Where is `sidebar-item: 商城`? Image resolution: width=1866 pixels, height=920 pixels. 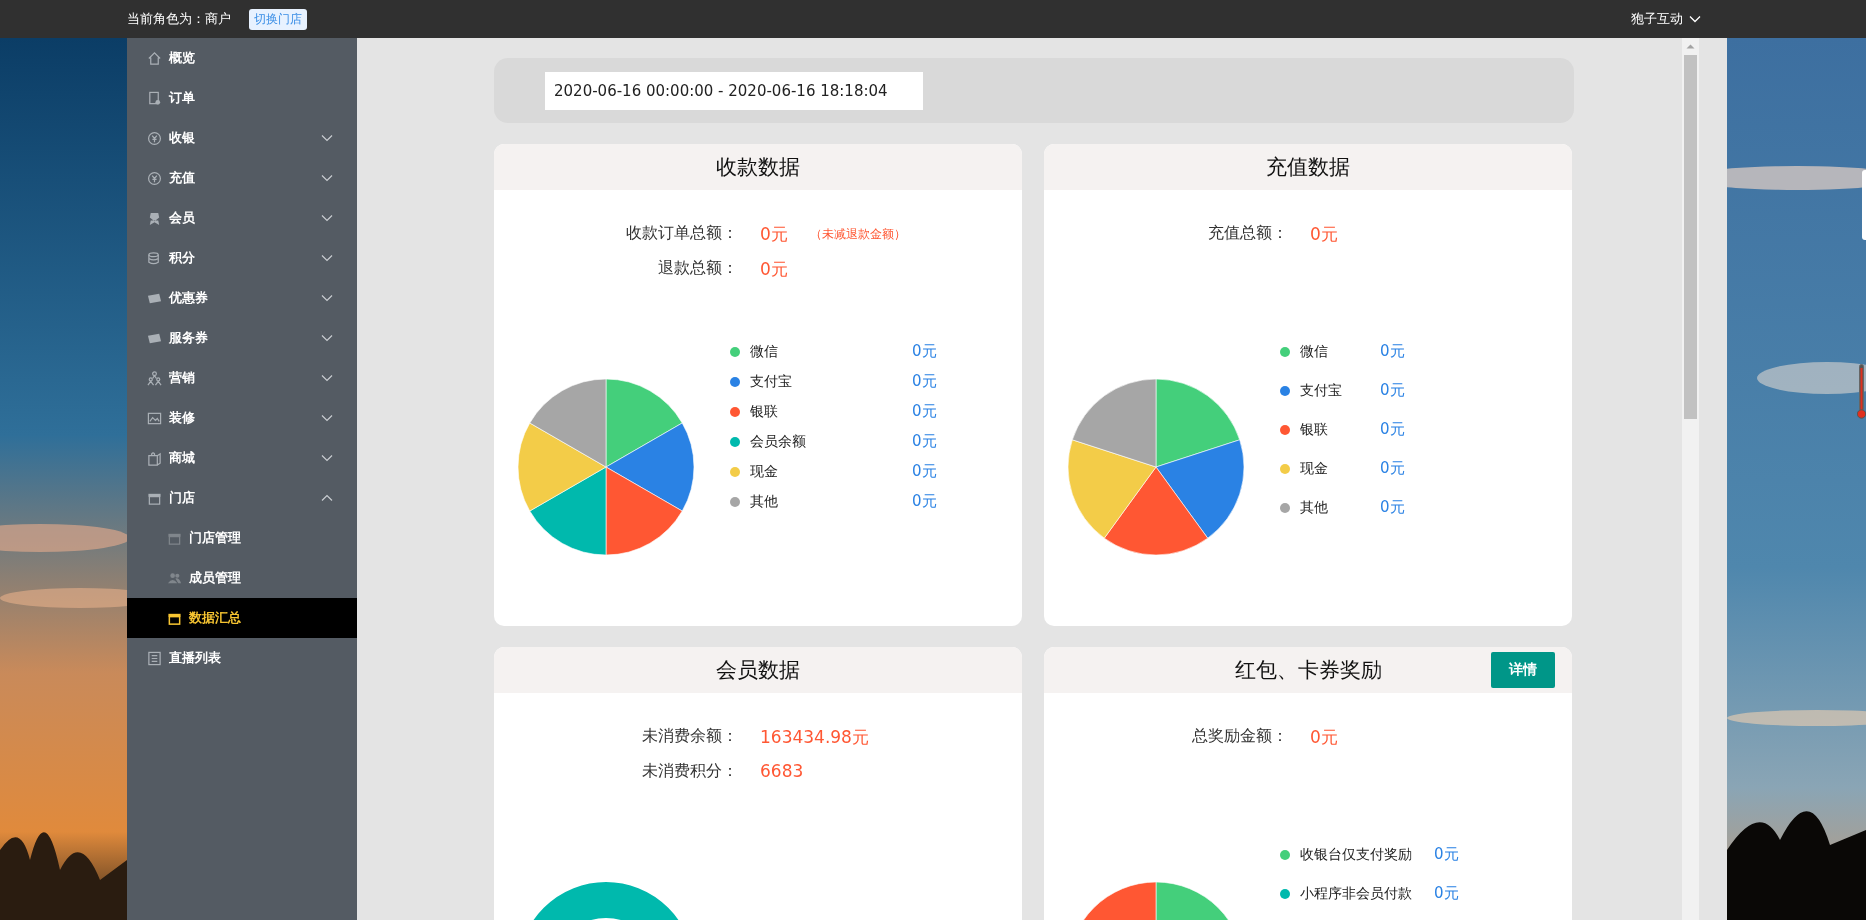 sidebar-item: 商城 is located at coordinates (242, 458).